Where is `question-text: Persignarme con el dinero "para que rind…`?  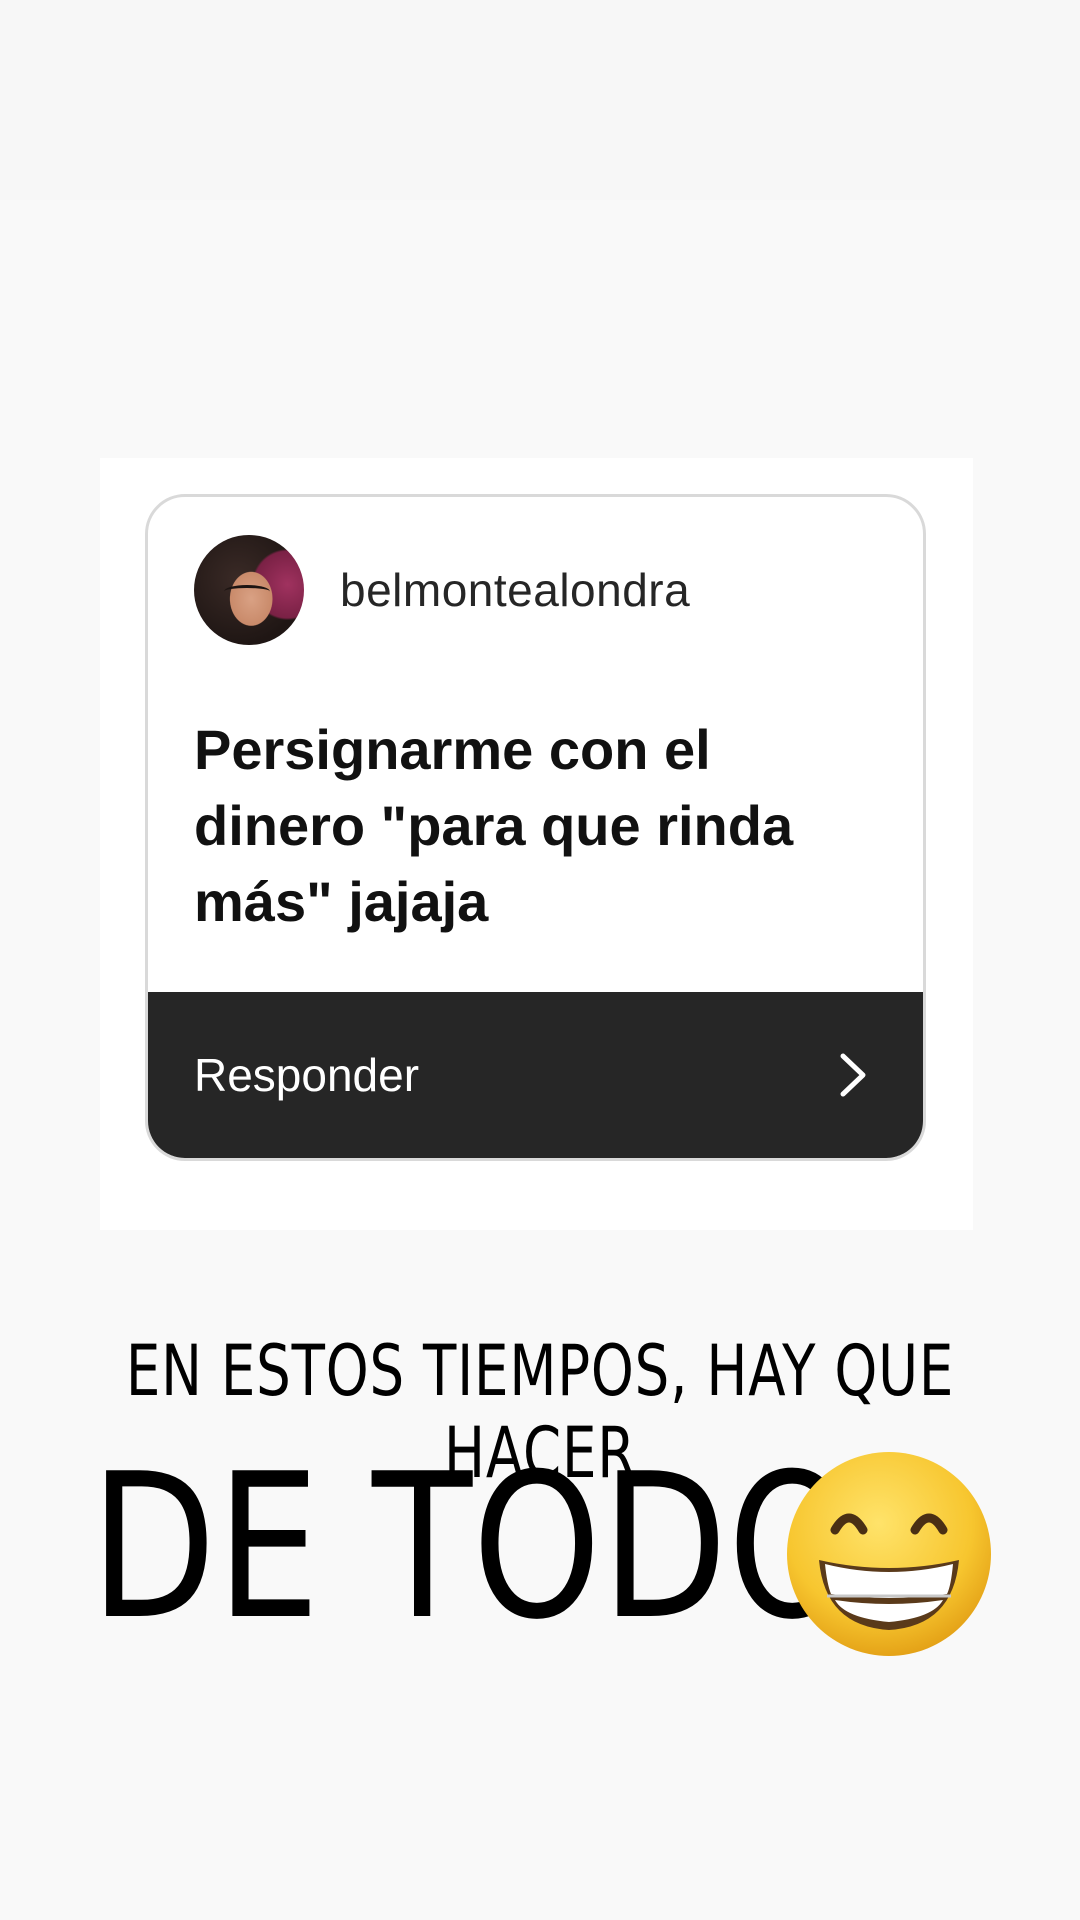
question-text: Persignarme con el dinero "para que rind… is located at coordinates (544, 826).